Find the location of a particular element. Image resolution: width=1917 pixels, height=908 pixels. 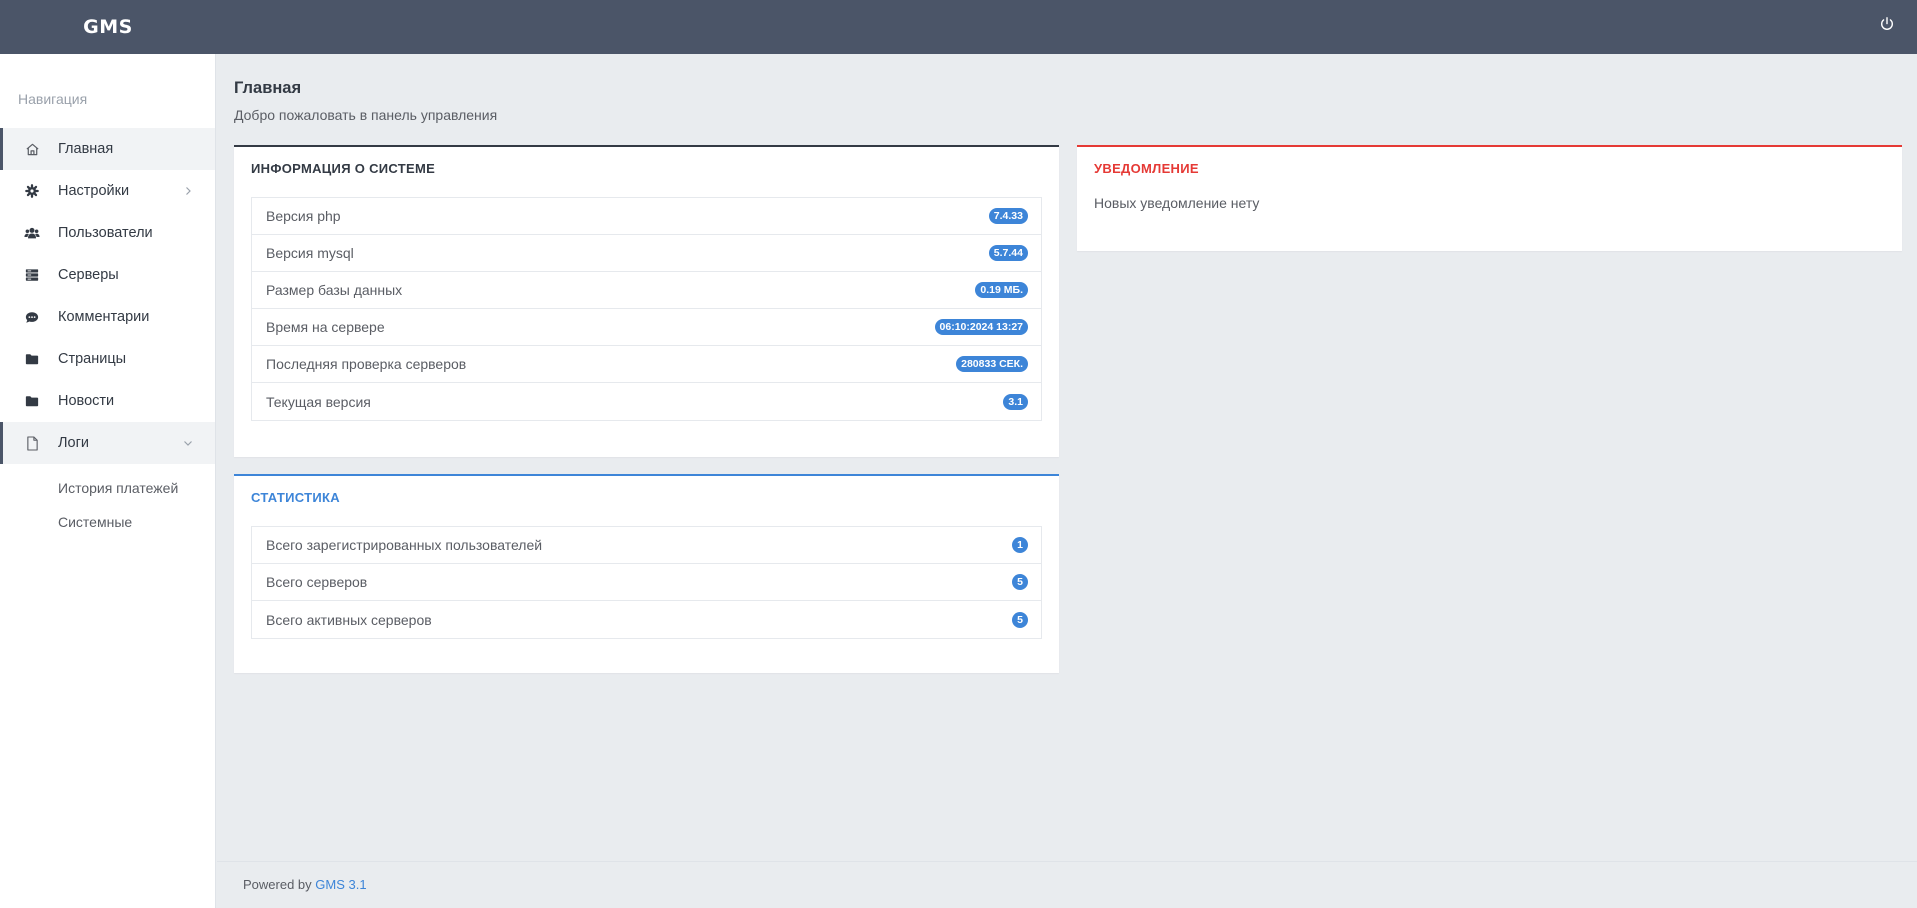

sidebar-item-label: Серверы is located at coordinates (88, 275).